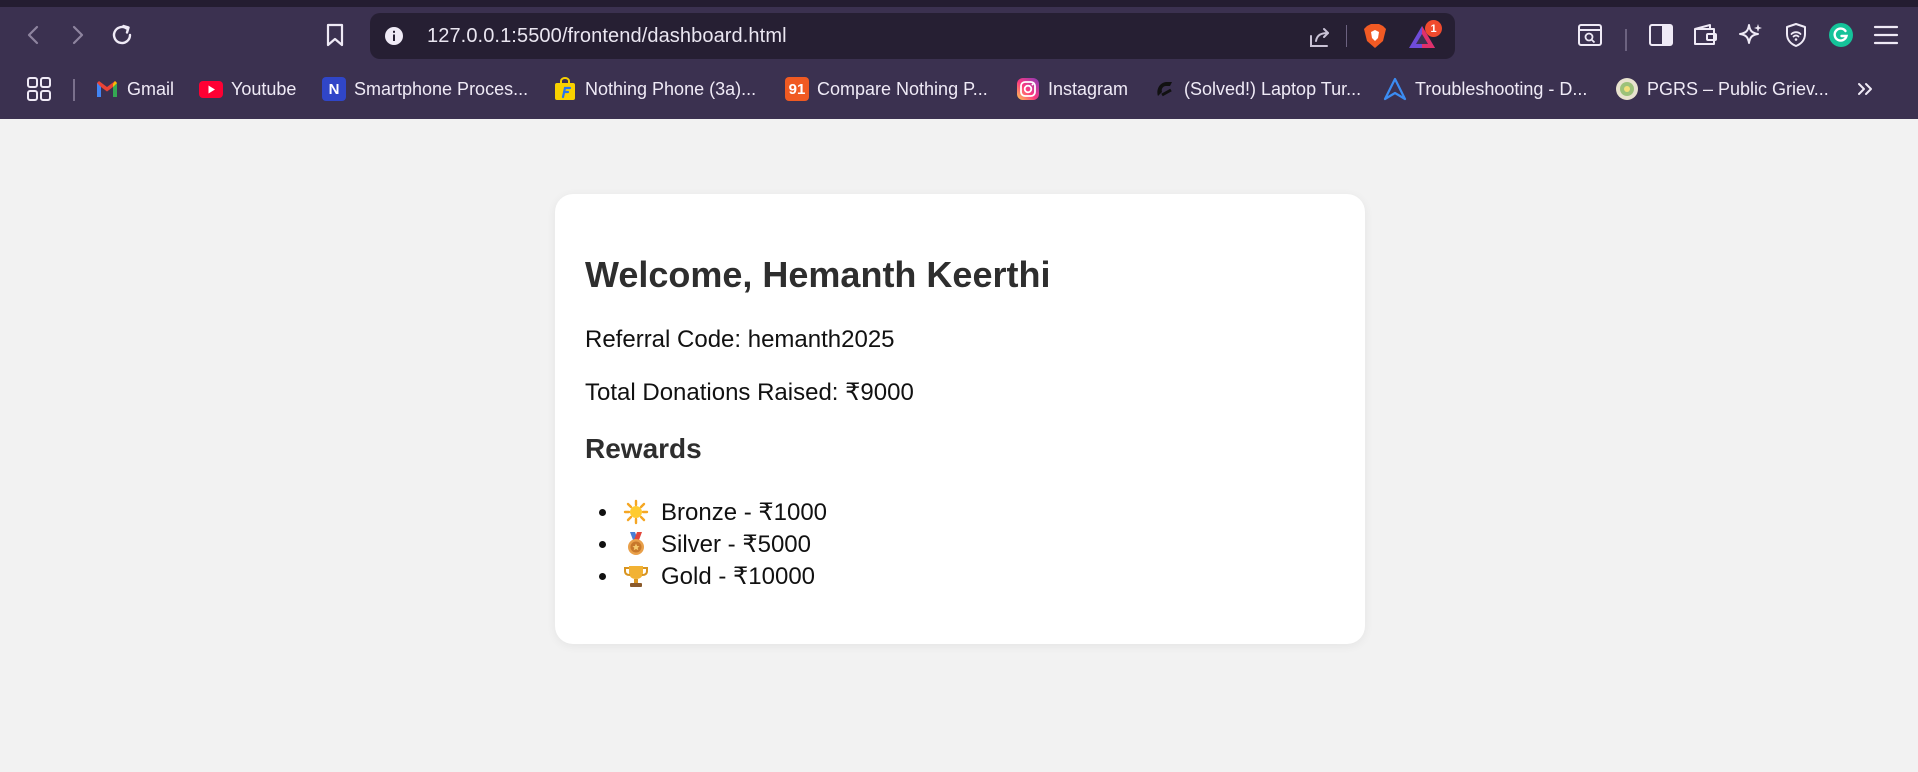 The image size is (1918, 772). I want to click on reload-button, so click(122, 35).